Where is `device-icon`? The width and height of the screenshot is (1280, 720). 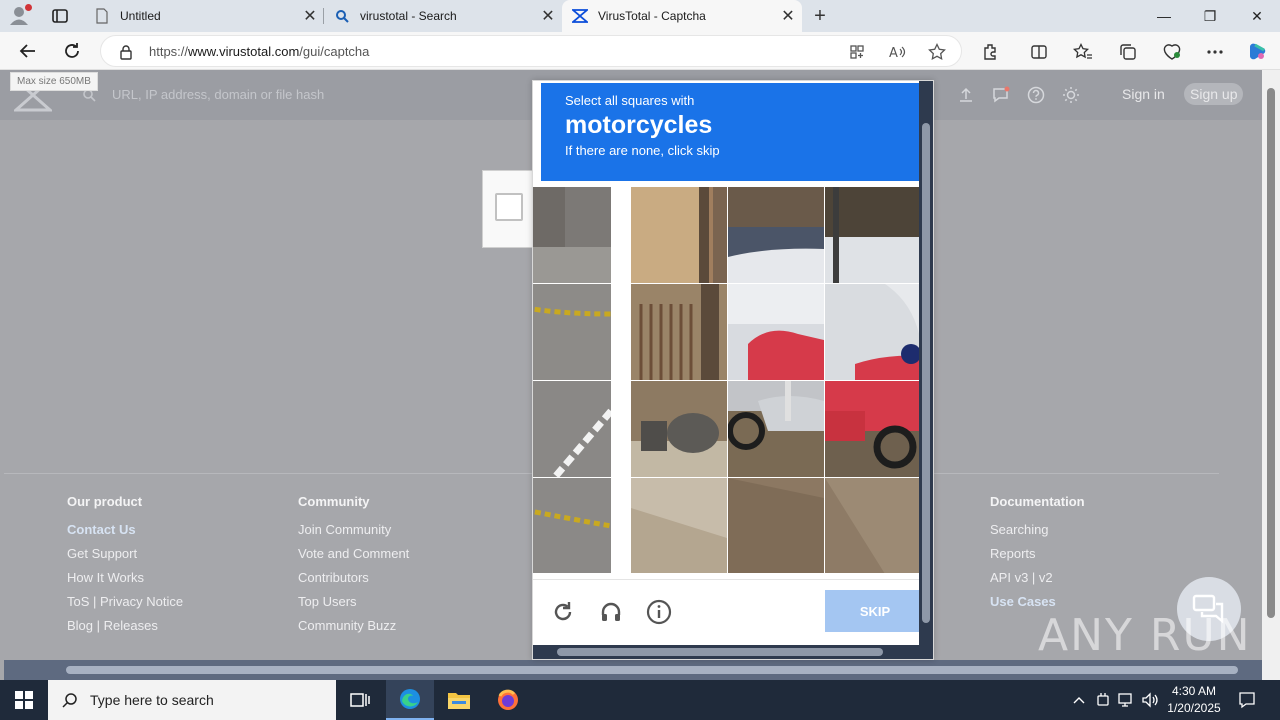
device-icon is located at coordinates (1103, 700).